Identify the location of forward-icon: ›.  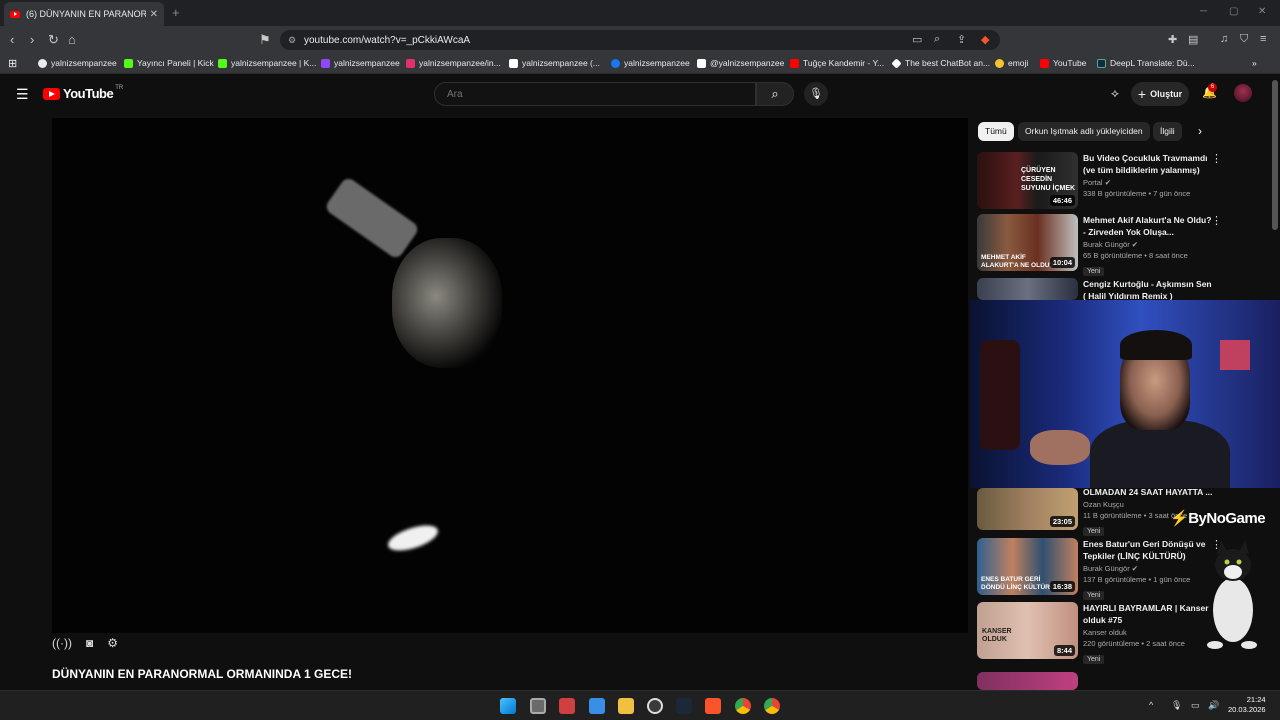
(32, 39).